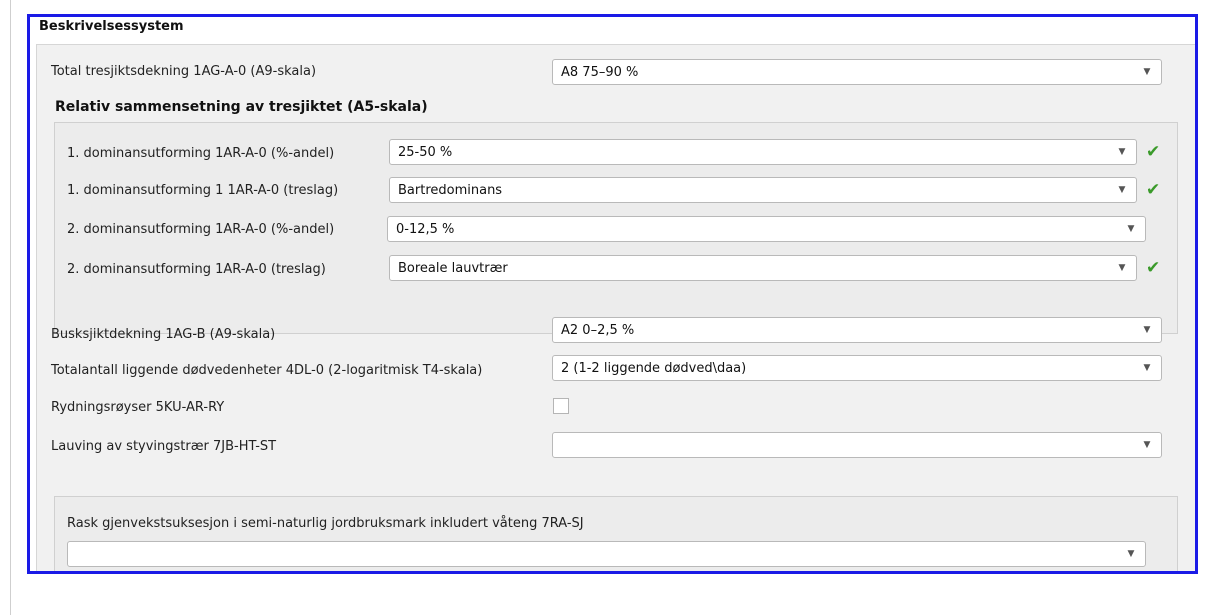 This screenshot has width=1206, height=615. I want to click on rydning-checkbox, so click(561, 406).